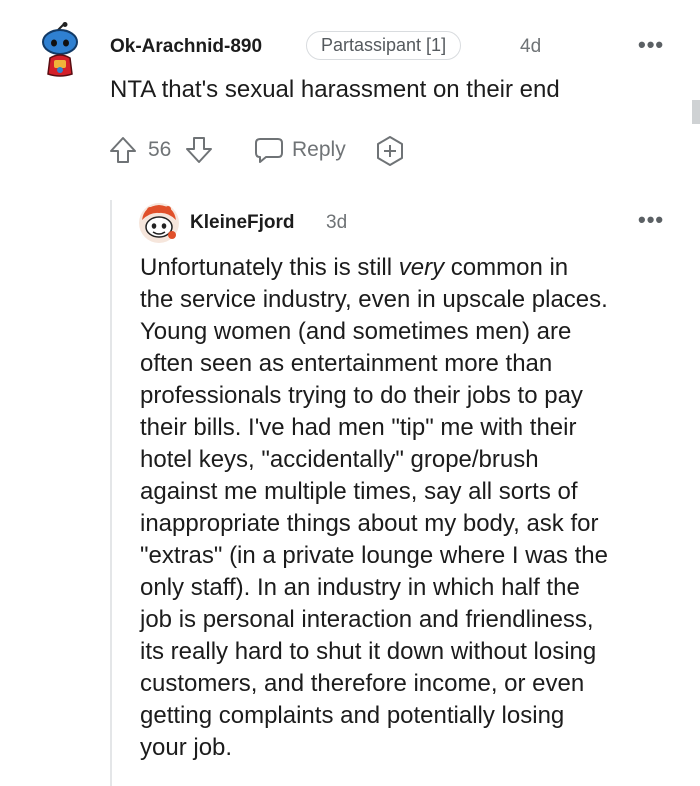 Image resolution: width=700 pixels, height=786 pixels. Describe the element at coordinates (421, 267) in the screenshot. I see `emphasized-text: very` at that location.